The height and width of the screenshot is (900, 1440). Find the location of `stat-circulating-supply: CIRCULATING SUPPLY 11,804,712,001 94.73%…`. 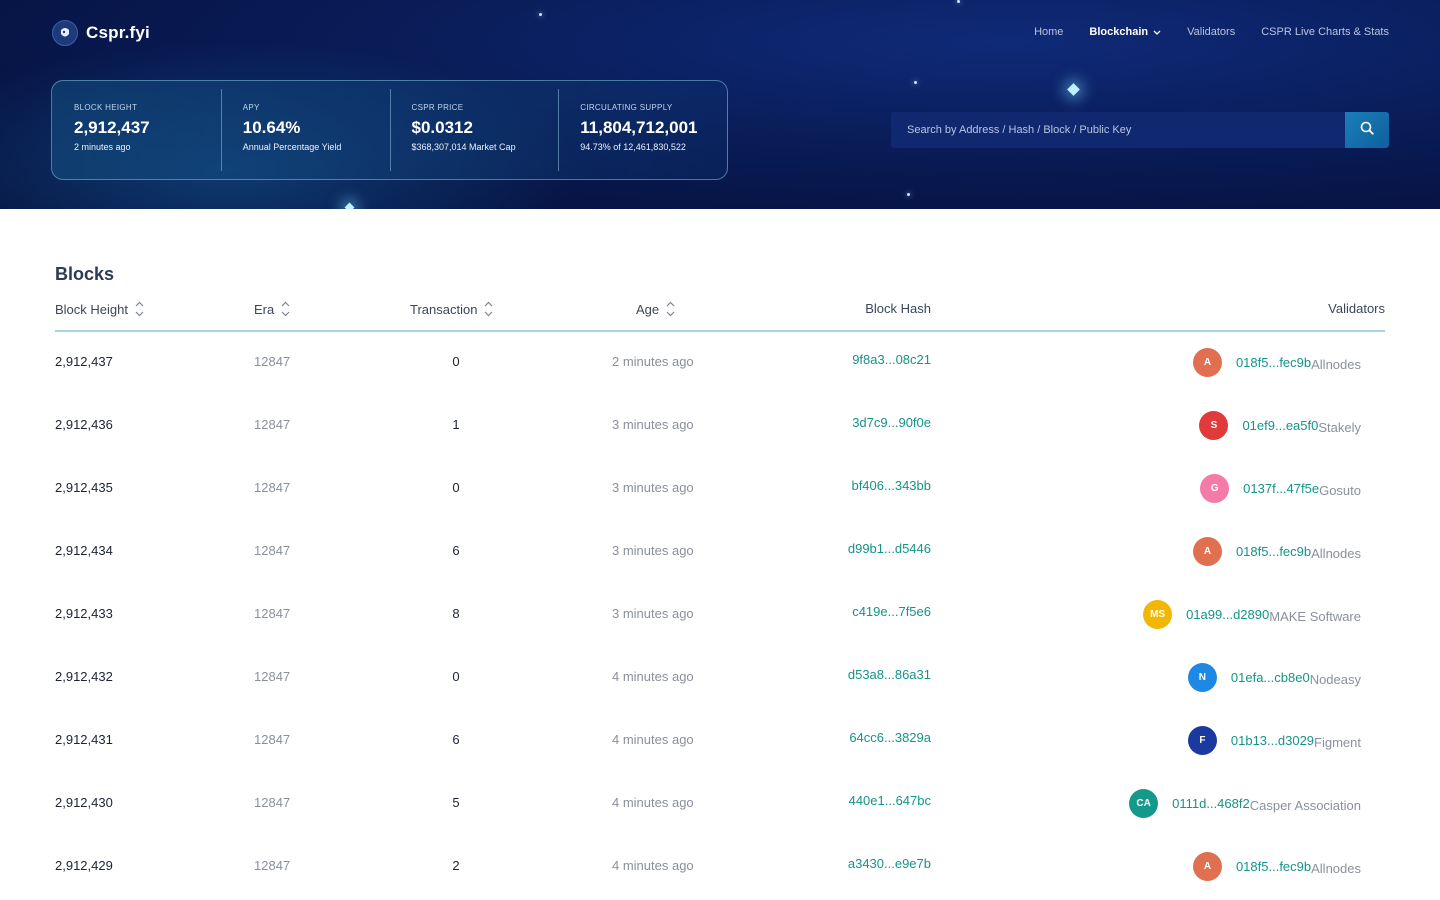

stat-circulating-supply: CIRCULATING SUPPLY 11,804,712,001 94.73%… is located at coordinates (642, 130).